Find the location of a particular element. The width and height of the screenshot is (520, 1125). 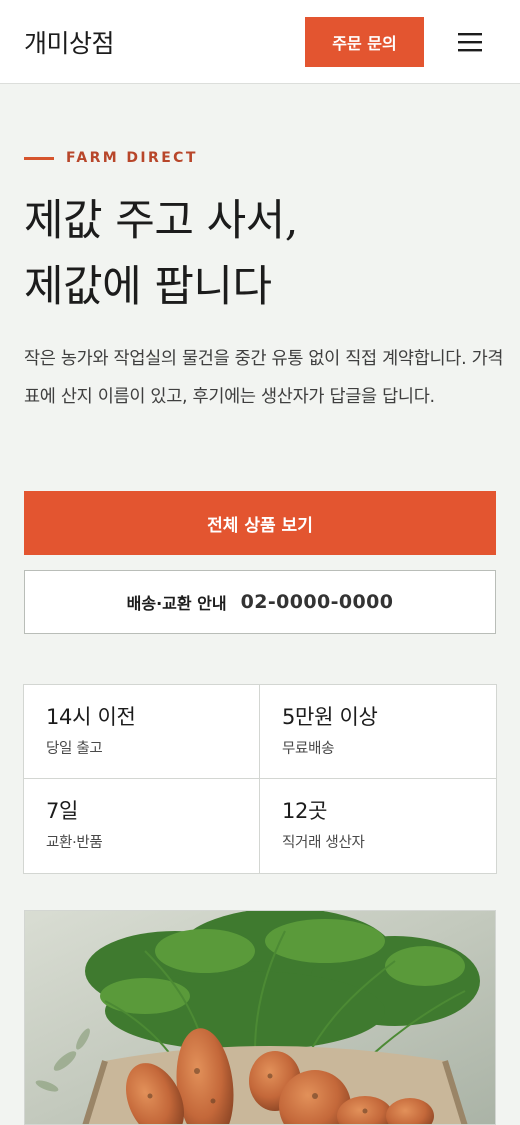

eyebrow-rule is located at coordinates (39, 158).